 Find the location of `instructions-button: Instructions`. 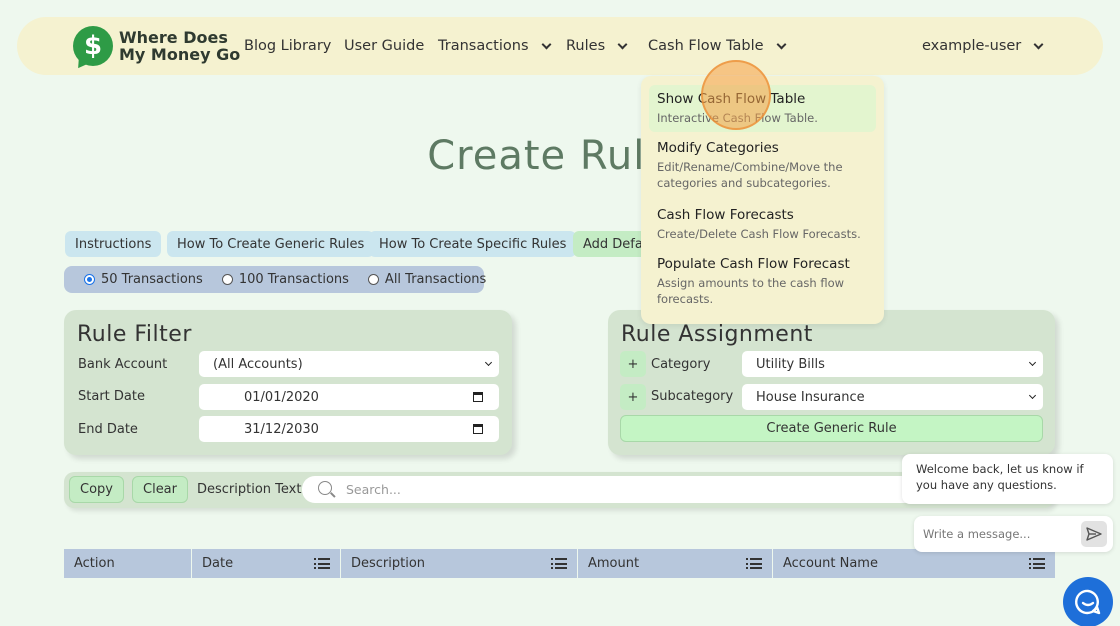

instructions-button: Instructions is located at coordinates (113, 244).